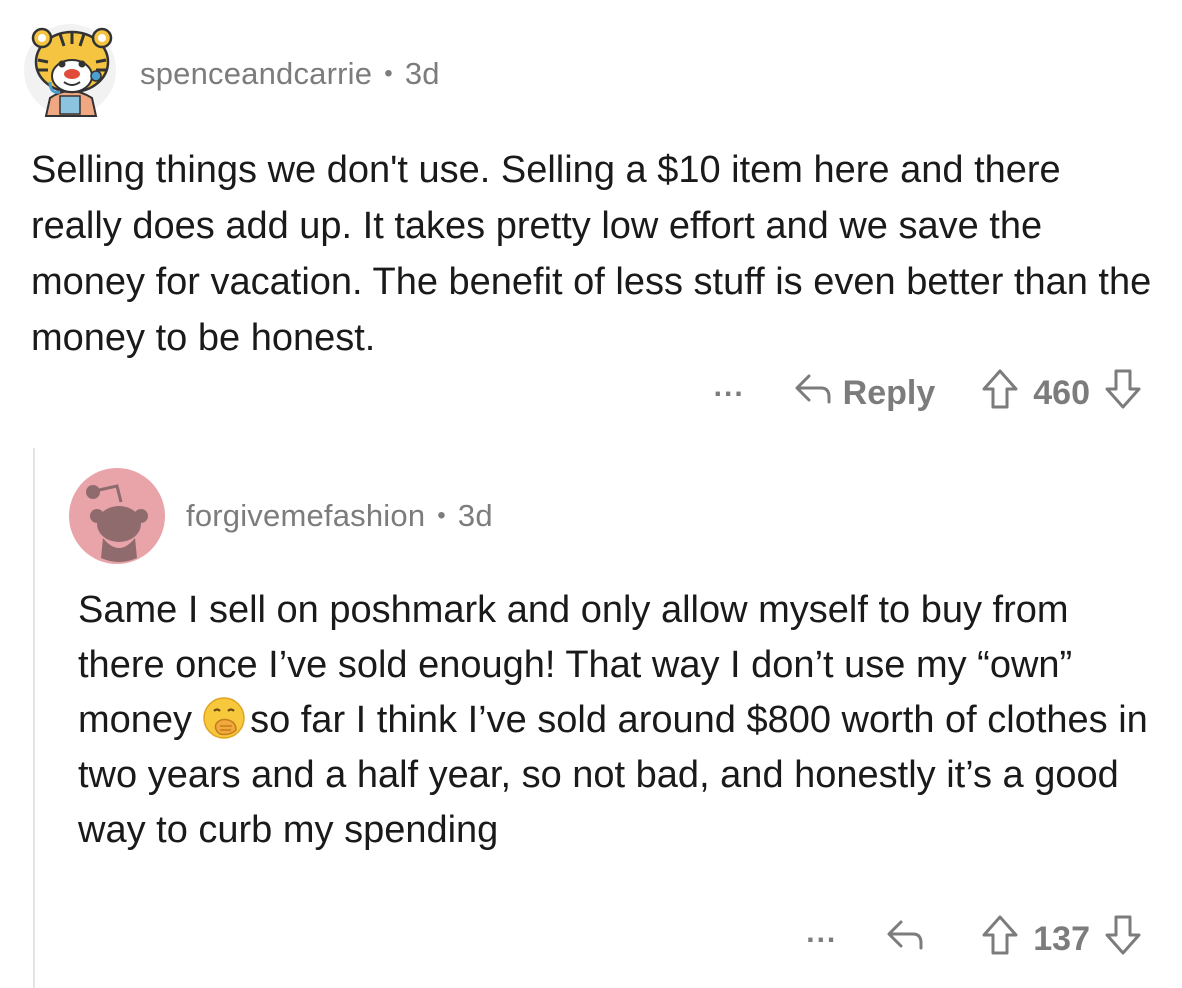 The image size is (1182, 988). I want to click on reply-button, so click(910, 939).